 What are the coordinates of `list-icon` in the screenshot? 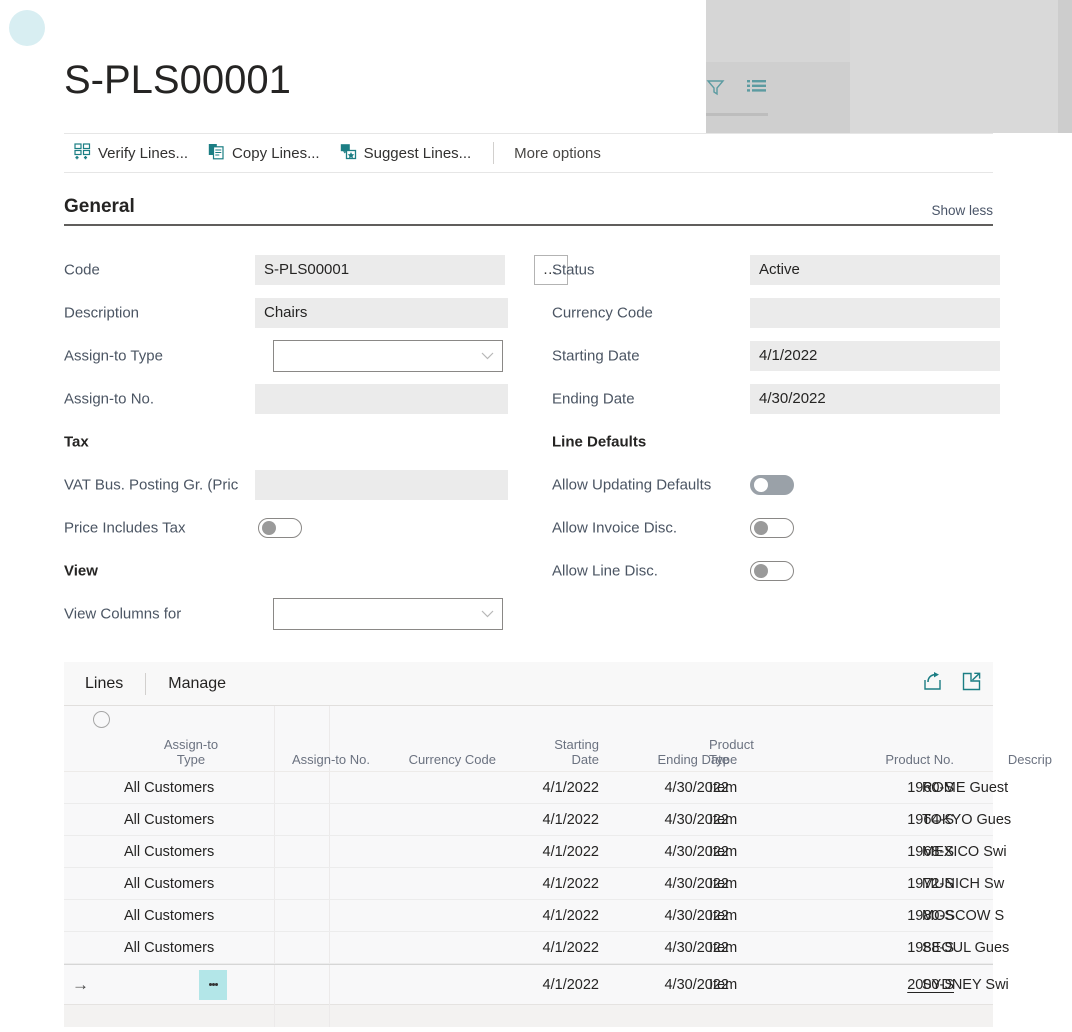 It's located at (756, 87).